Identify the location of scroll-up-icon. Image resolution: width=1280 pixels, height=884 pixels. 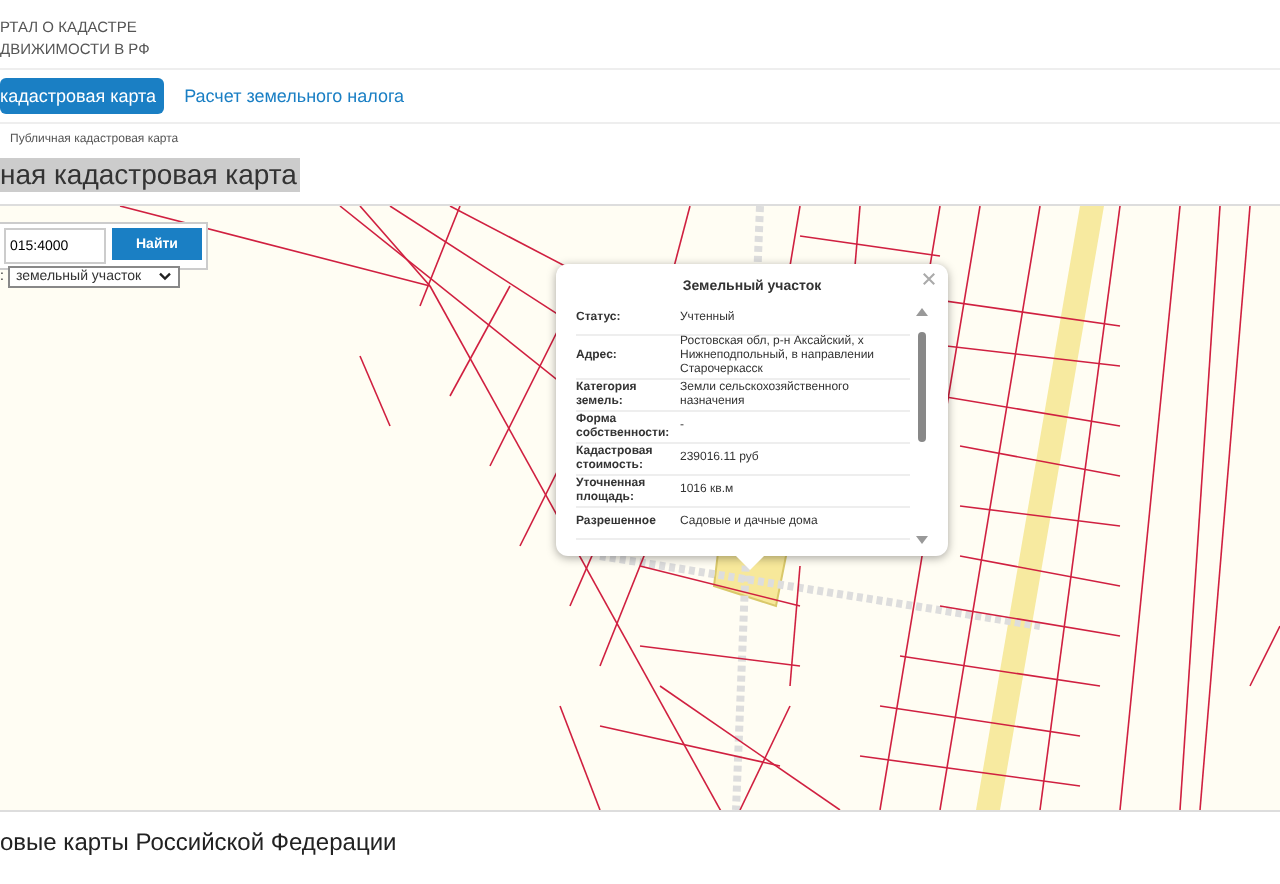
(922, 312).